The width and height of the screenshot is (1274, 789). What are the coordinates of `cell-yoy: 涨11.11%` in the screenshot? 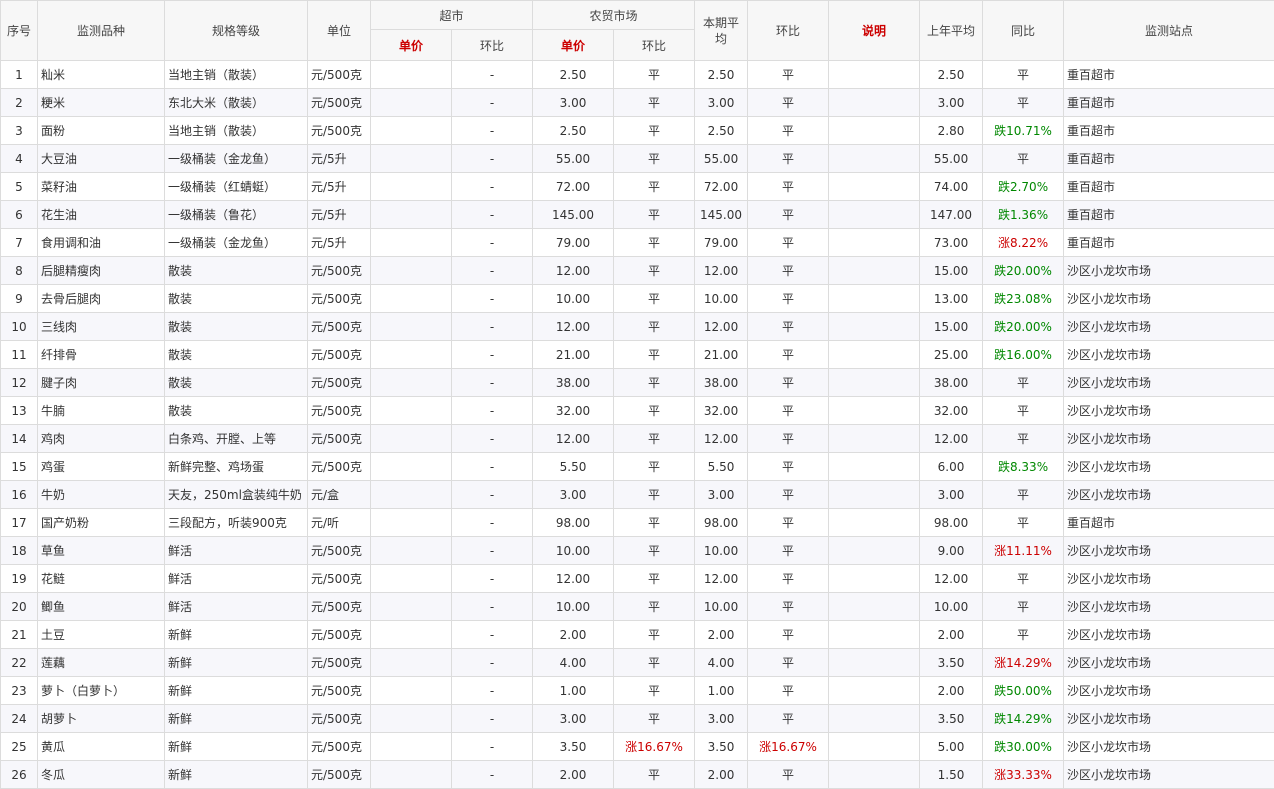 It's located at (1023, 551).